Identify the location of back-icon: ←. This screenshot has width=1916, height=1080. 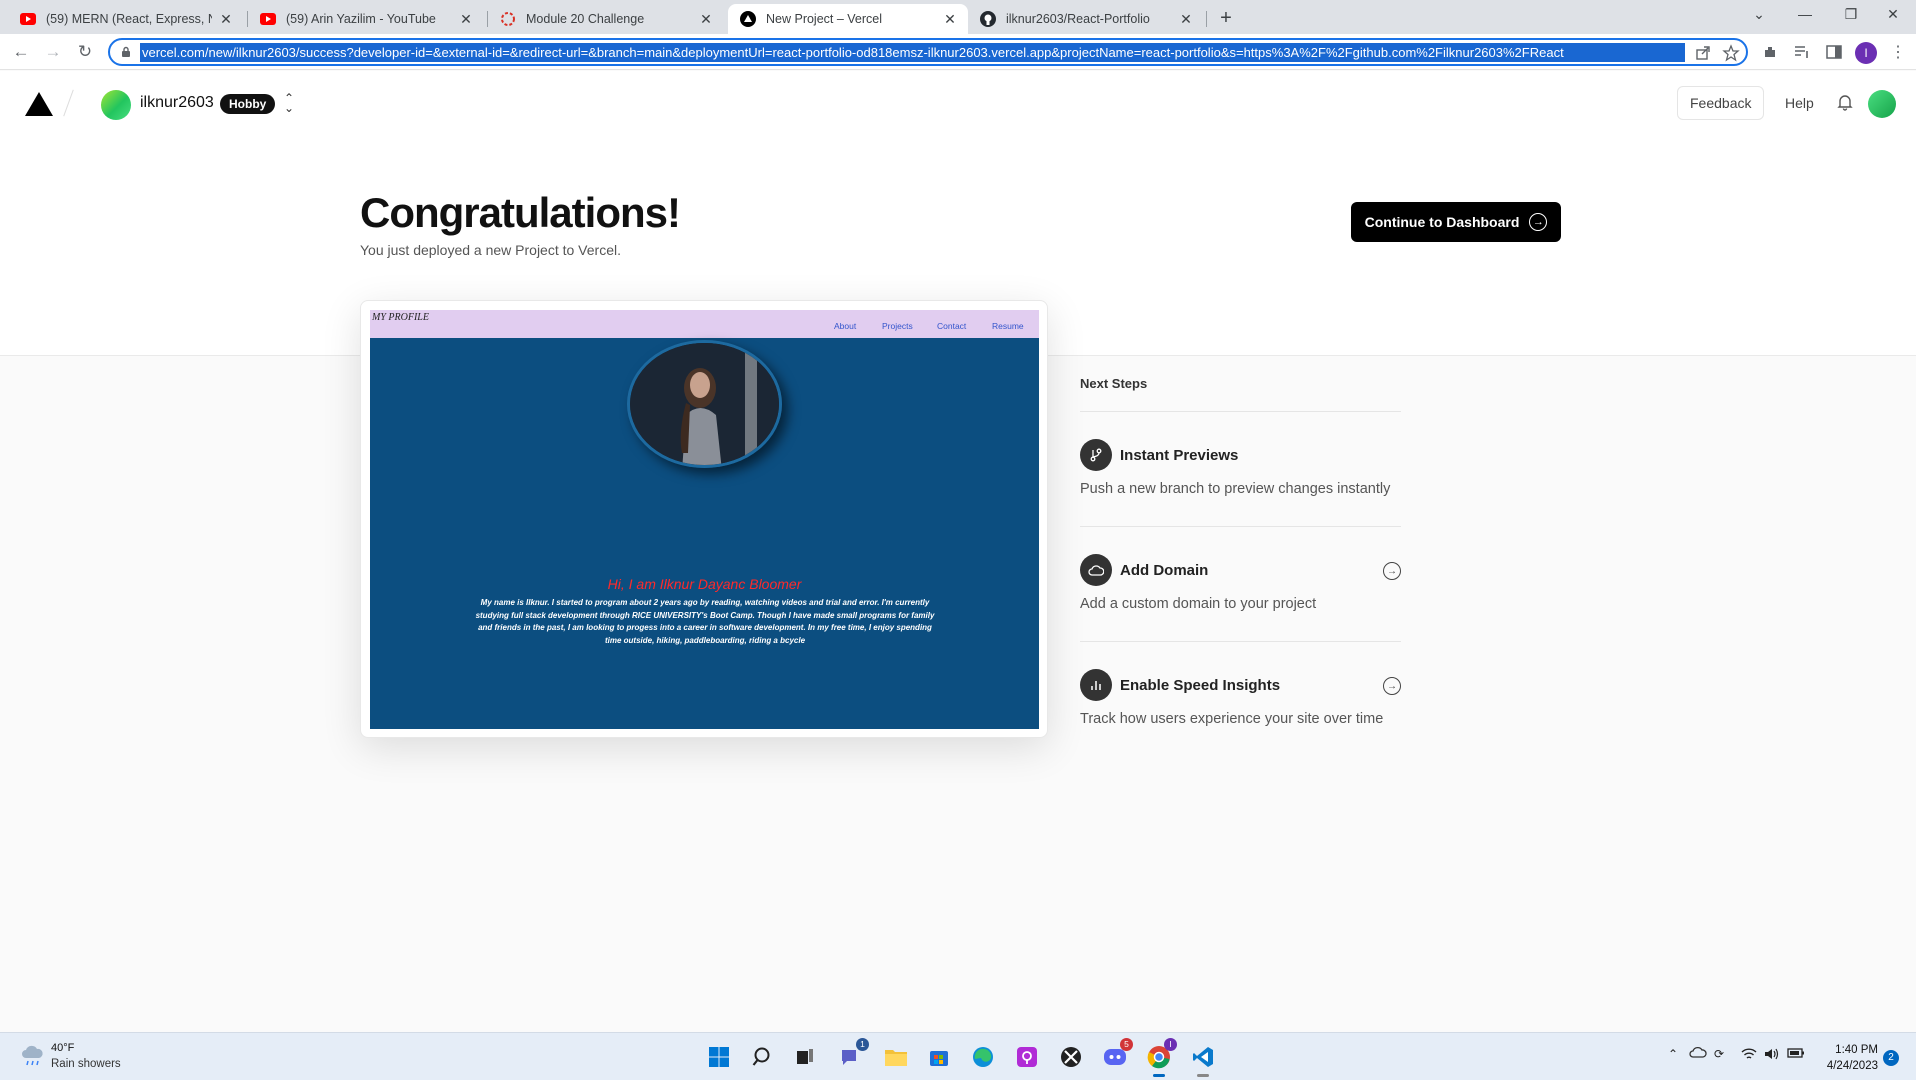
(21, 52).